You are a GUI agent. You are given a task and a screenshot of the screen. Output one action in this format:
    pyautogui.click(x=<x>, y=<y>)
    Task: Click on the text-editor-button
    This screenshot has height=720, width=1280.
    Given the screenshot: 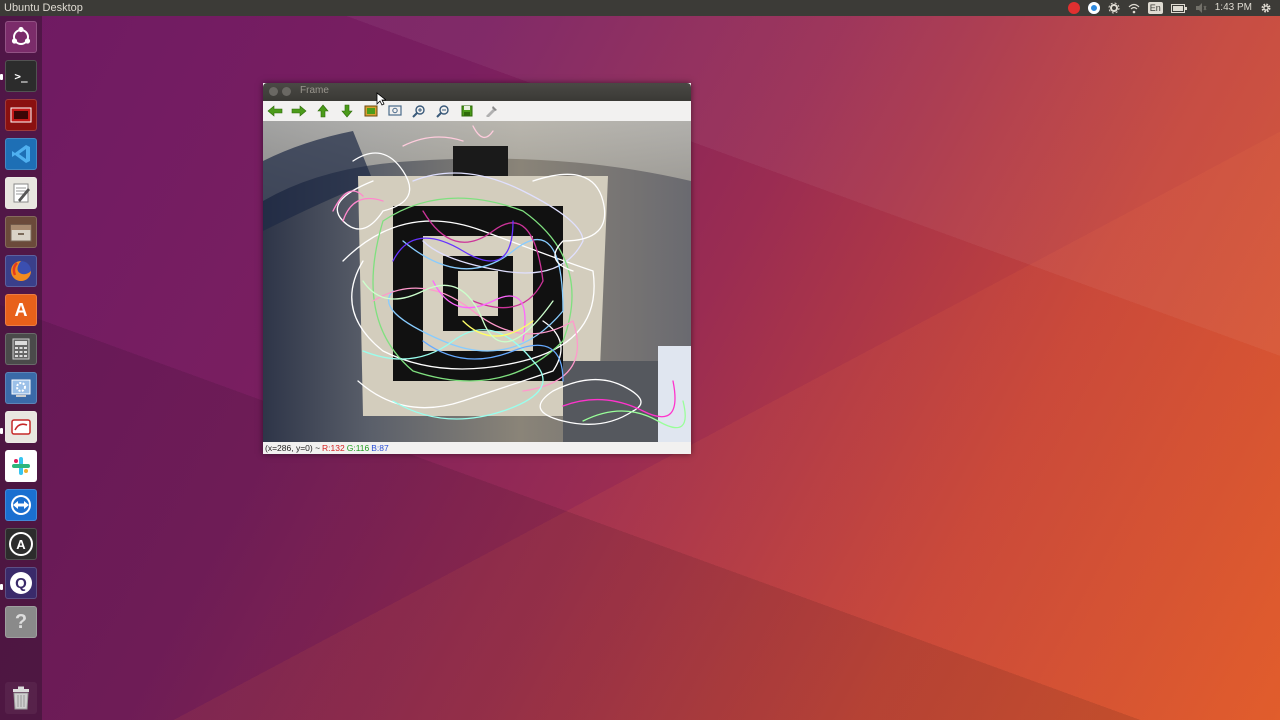 What is the action you would take?
    pyautogui.click(x=21, y=193)
    